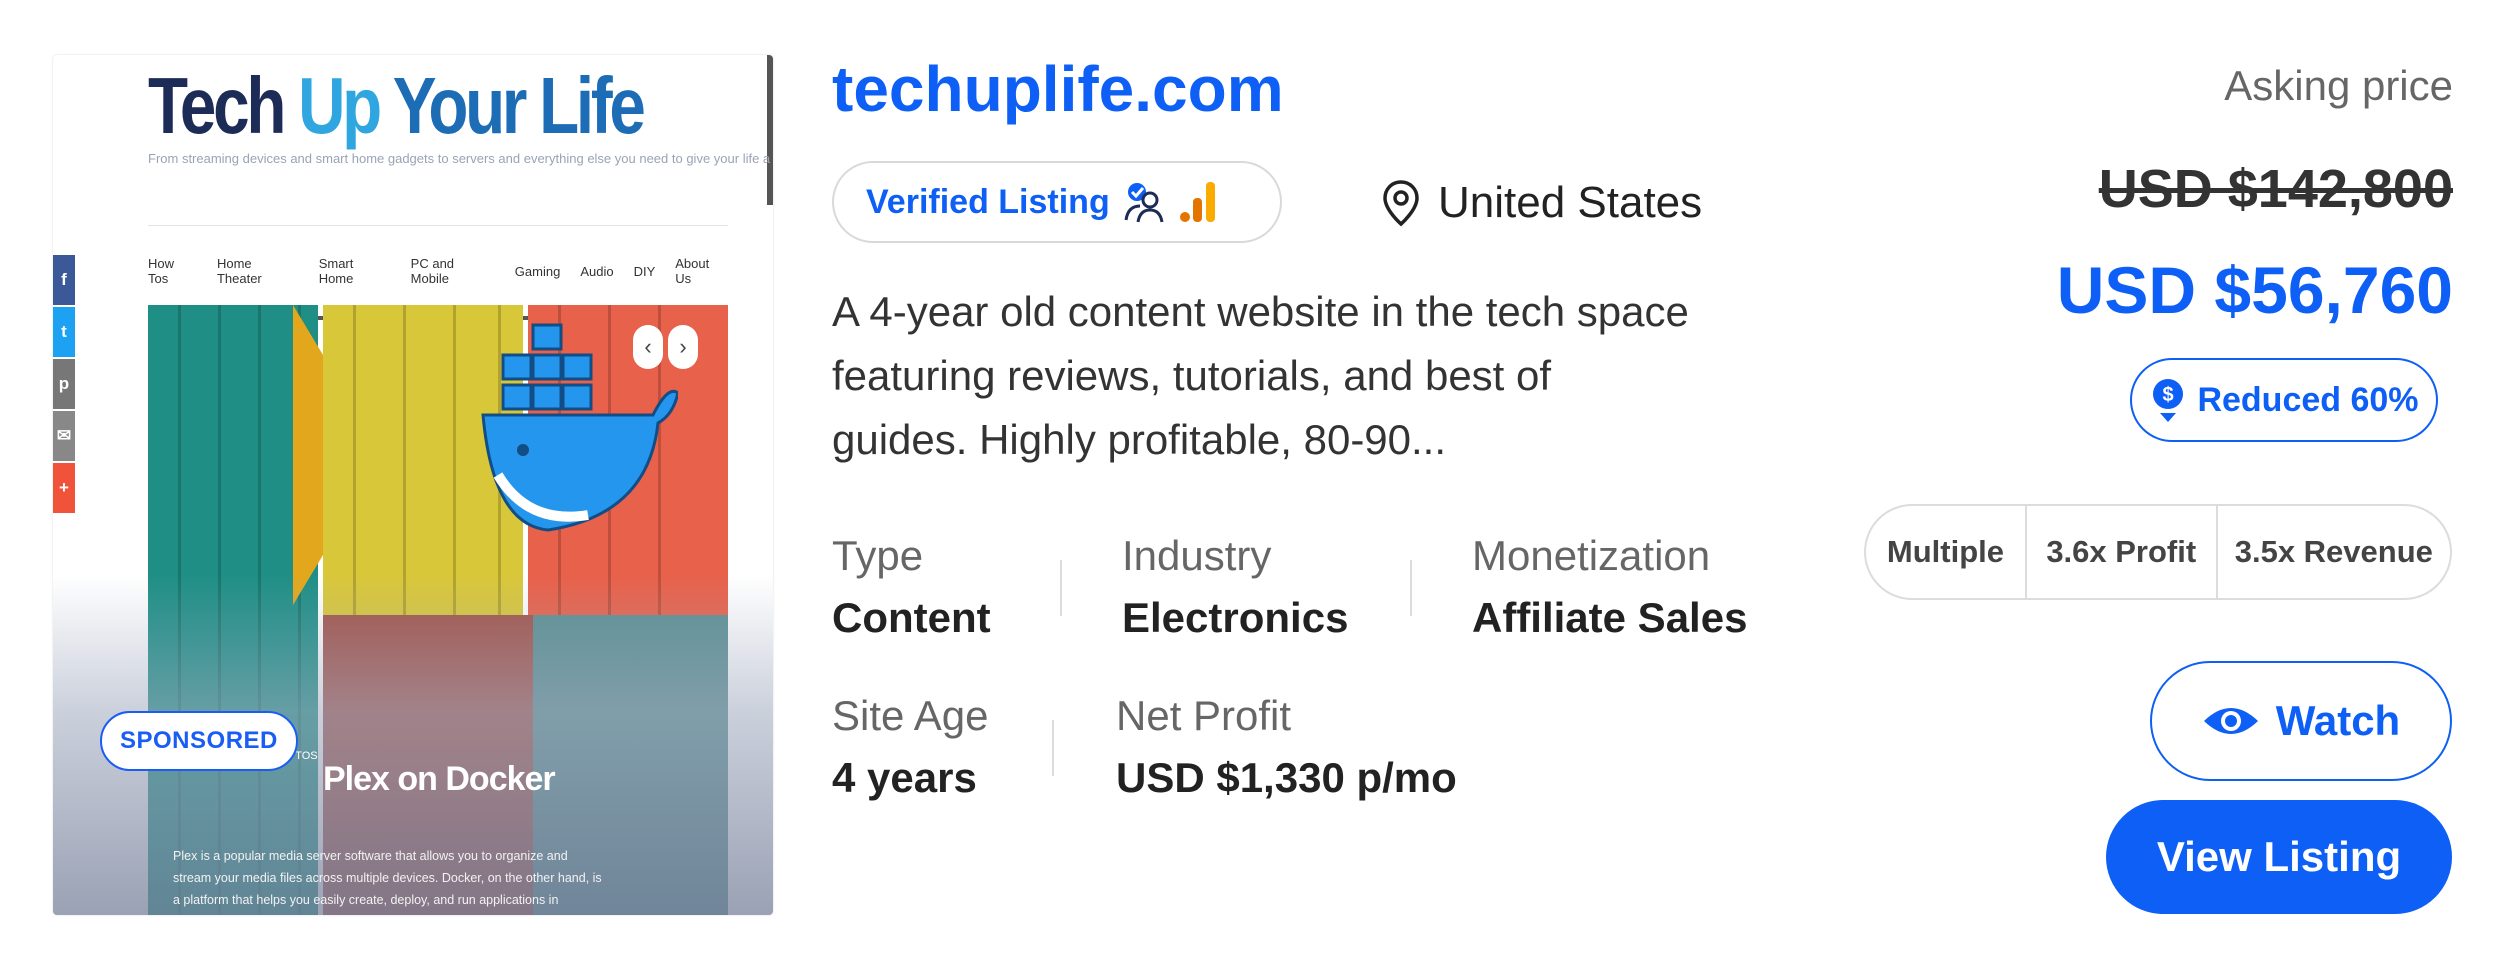  Describe the element at coordinates (2254, 290) in the screenshot. I see `current-price: USD $56,760` at that location.